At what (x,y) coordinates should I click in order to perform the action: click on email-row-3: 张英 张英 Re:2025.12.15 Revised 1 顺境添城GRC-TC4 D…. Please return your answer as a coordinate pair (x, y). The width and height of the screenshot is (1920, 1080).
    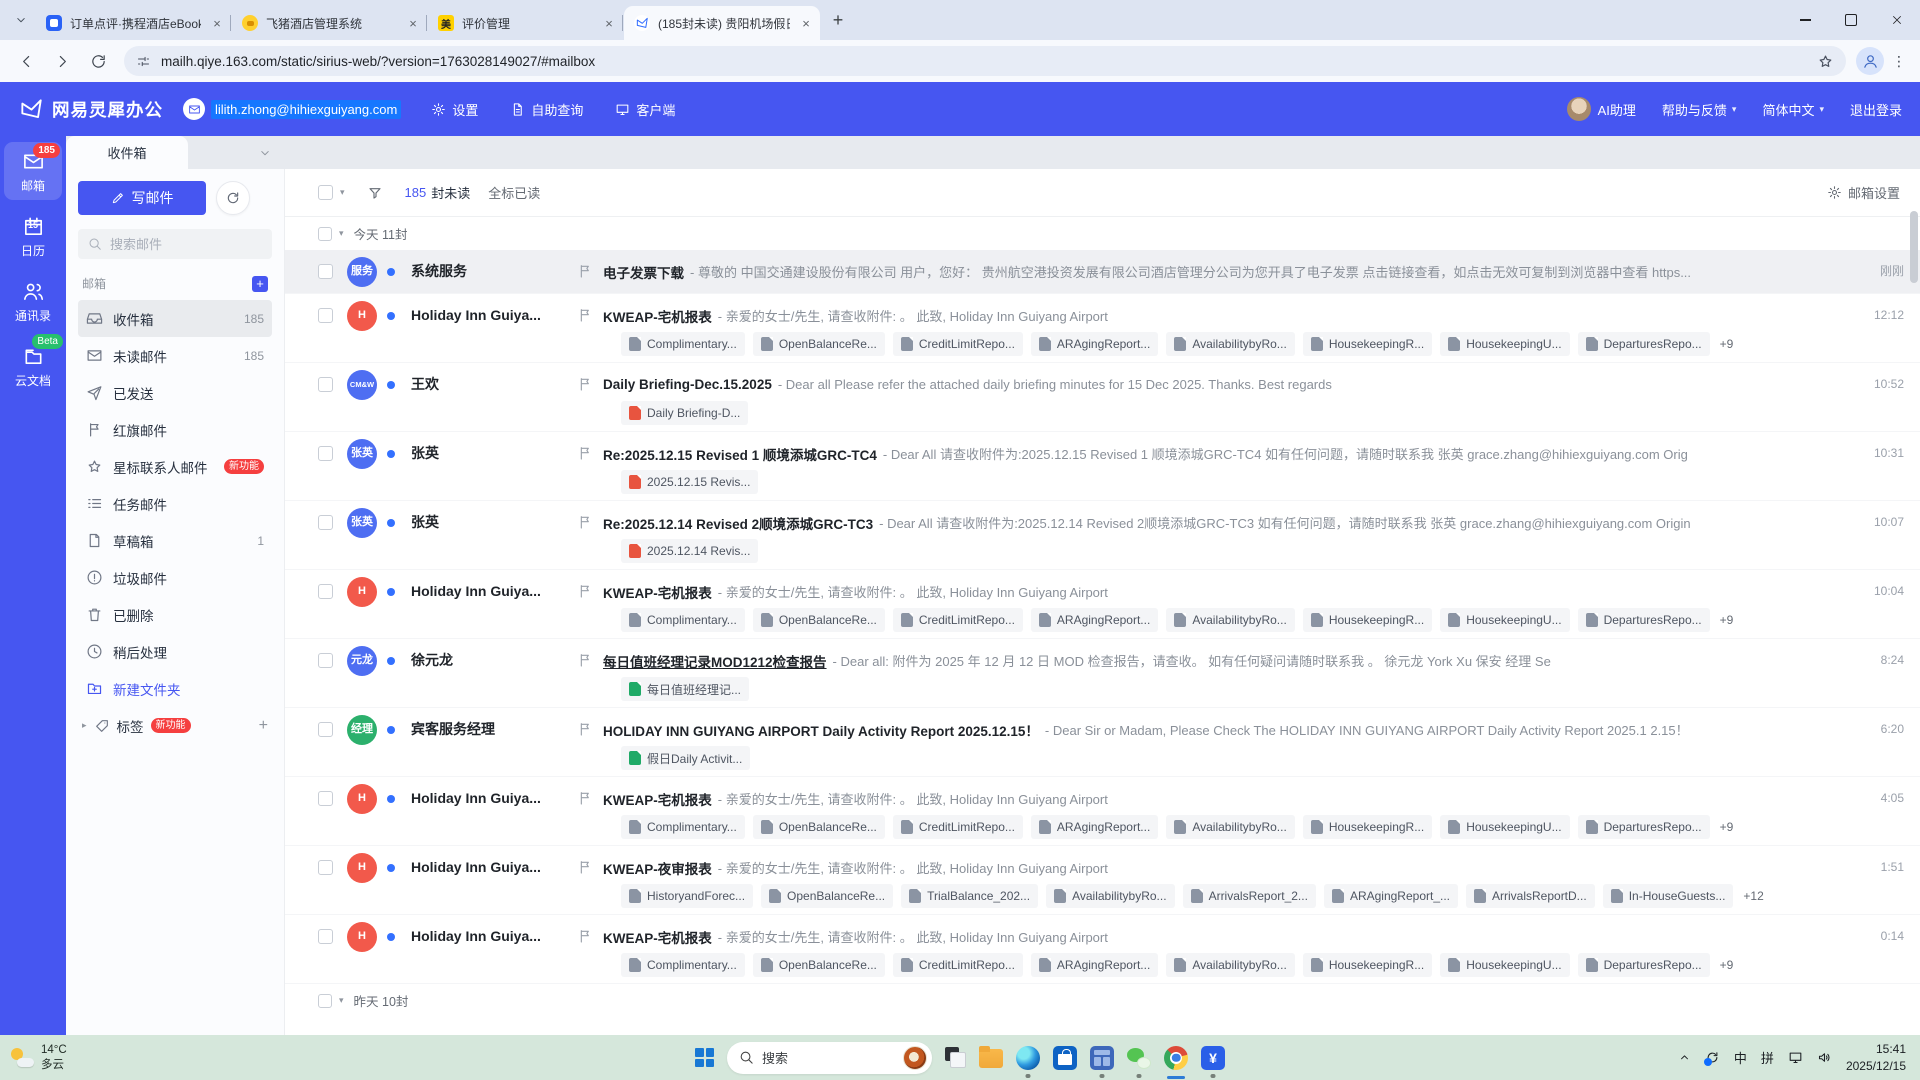
    Looking at the image, I should click on (1102, 466).